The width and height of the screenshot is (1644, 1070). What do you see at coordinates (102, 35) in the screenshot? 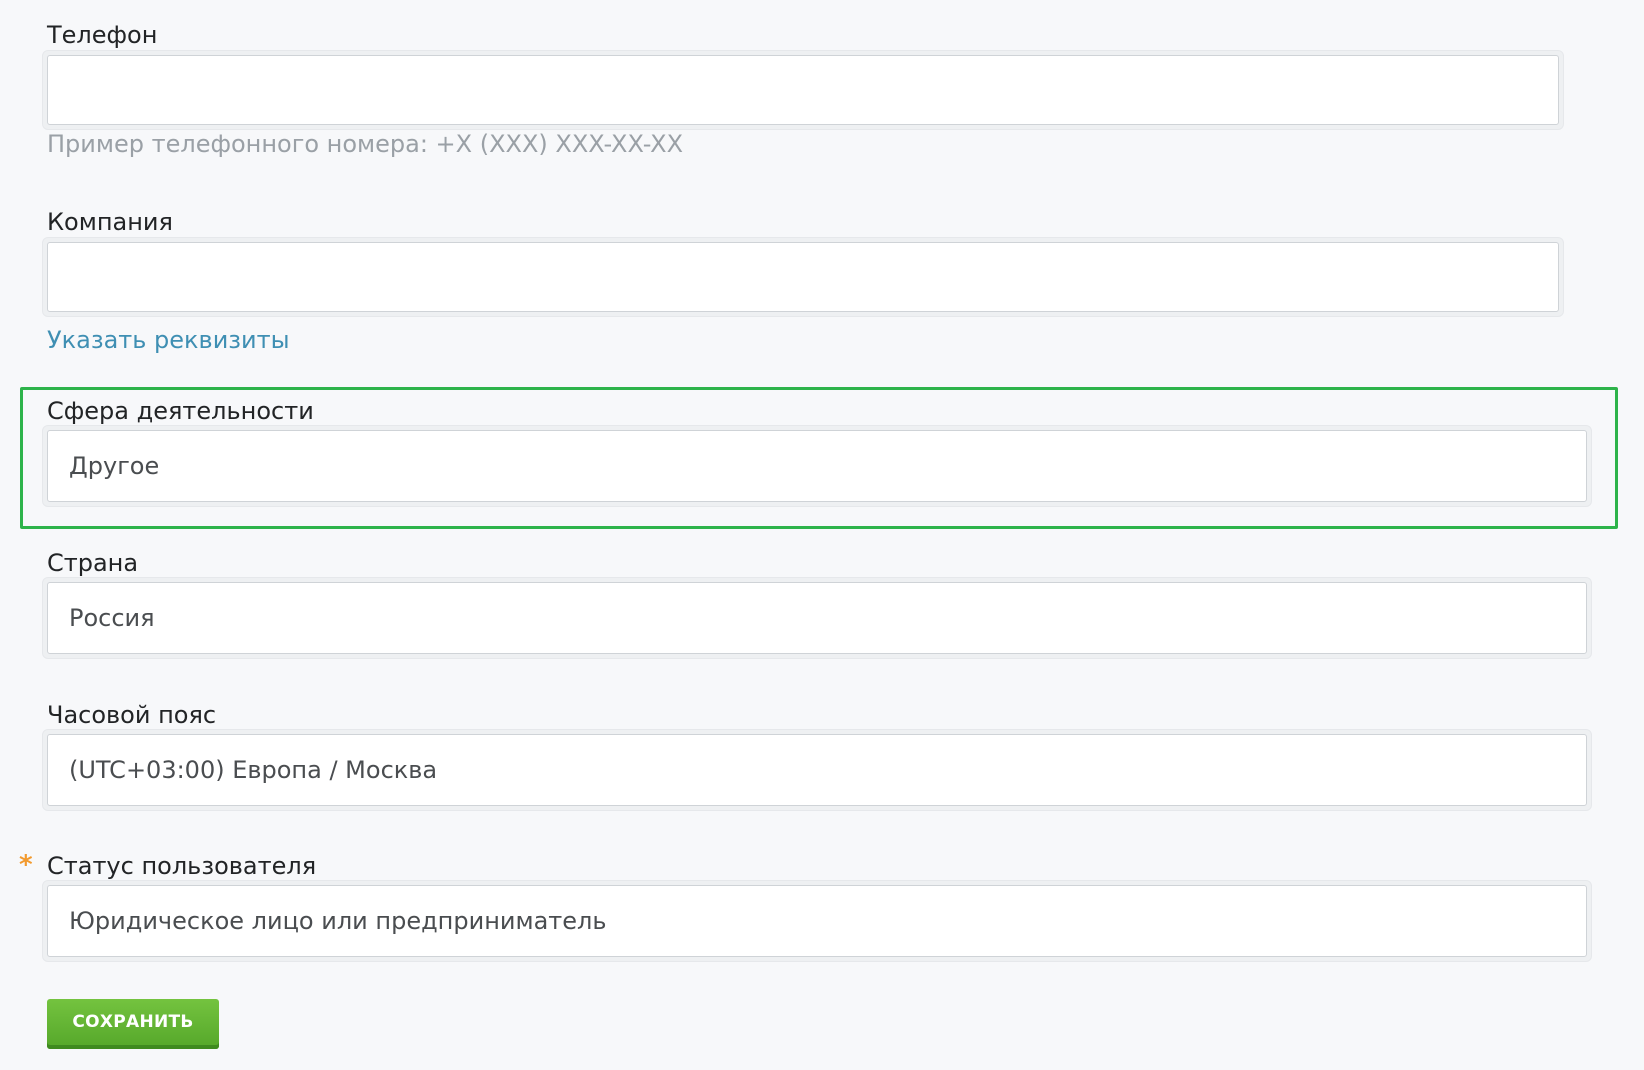
I see `phone-label: Телефон` at bounding box center [102, 35].